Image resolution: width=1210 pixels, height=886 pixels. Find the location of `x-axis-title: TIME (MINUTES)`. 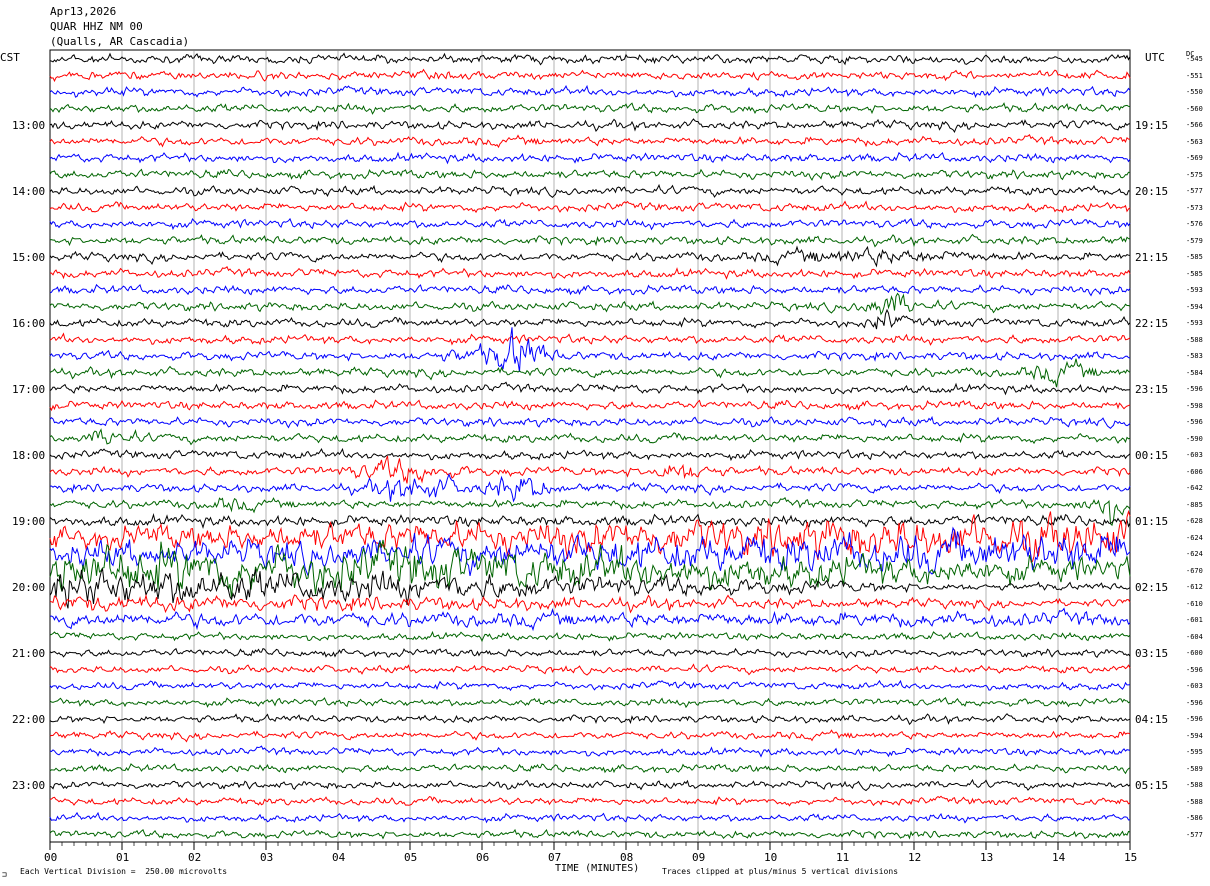

x-axis-title: TIME (MINUTES) is located at coordinates (597, 868).